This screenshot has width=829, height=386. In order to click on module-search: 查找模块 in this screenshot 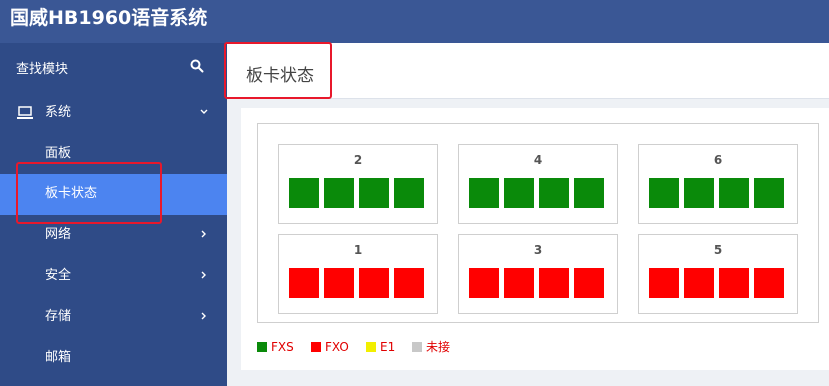, I will do `click(113, 68)`.